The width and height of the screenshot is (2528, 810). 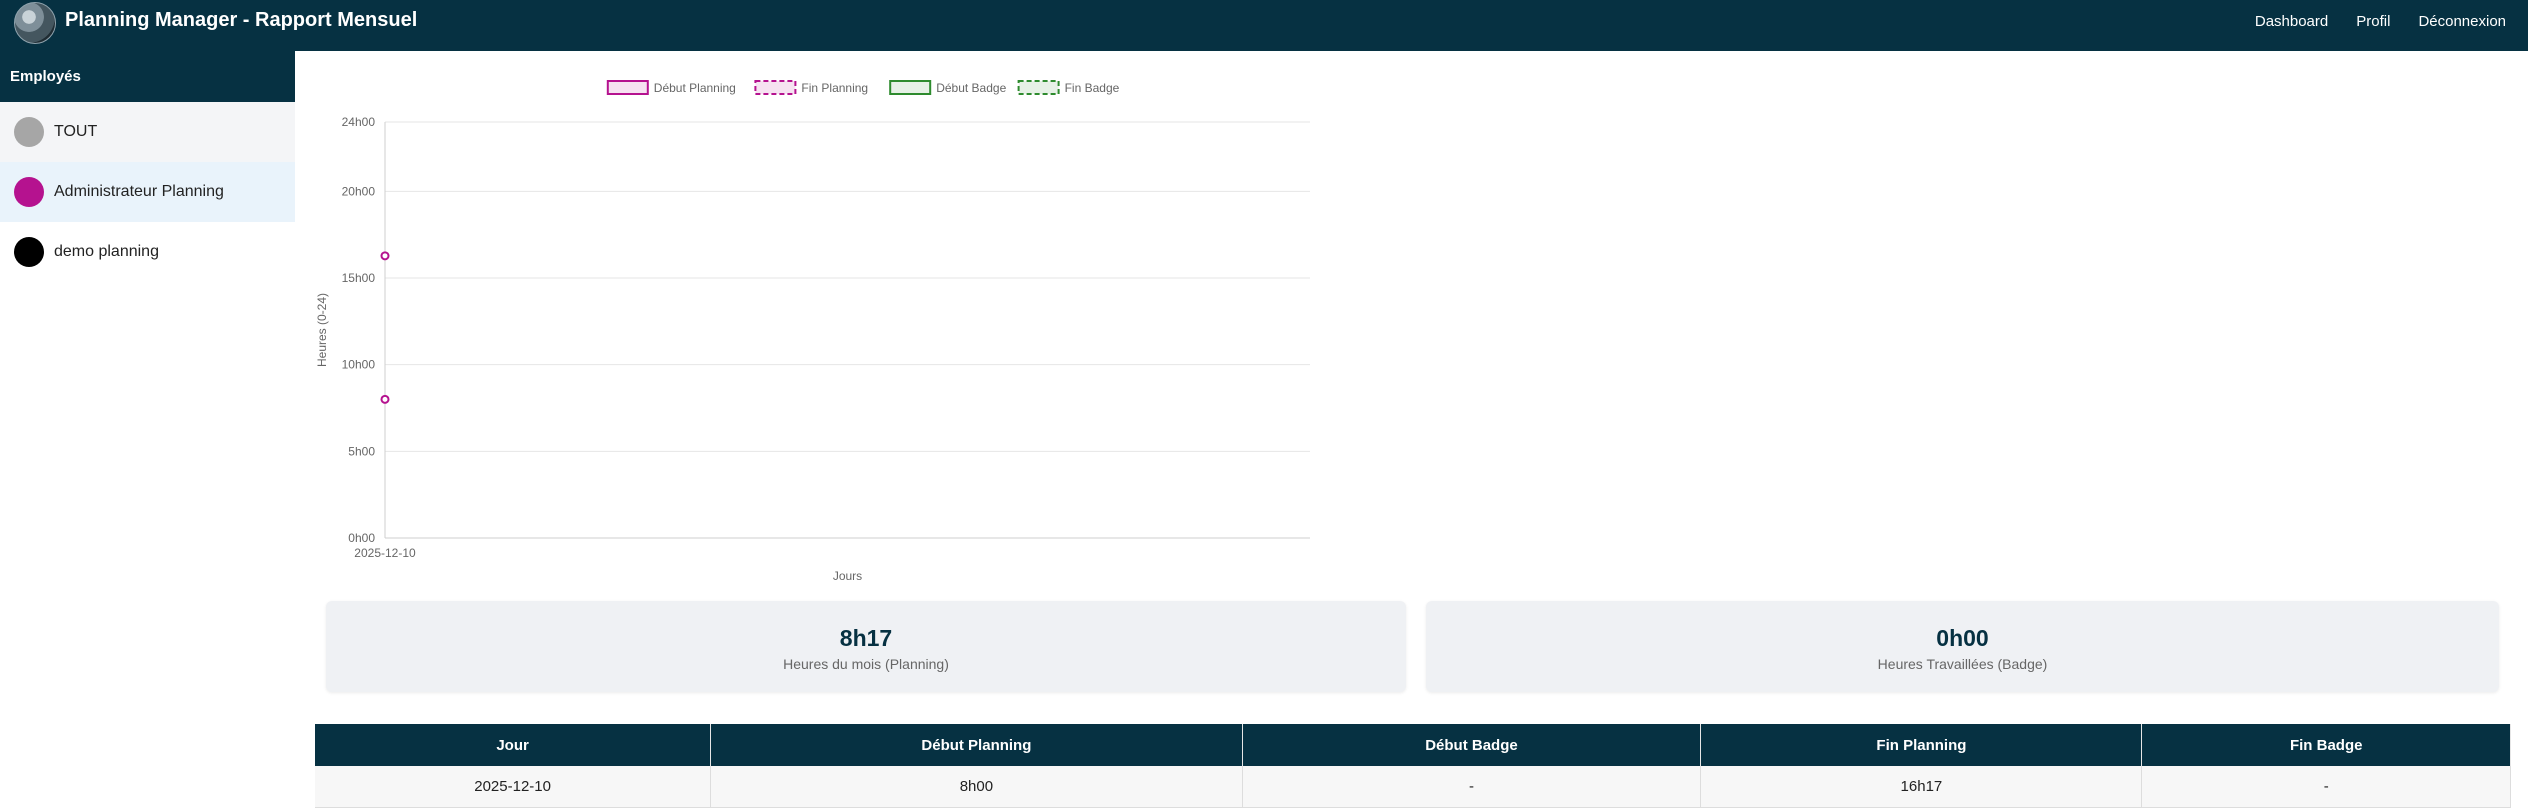 I want to click on y-tick-label: 0h00, so click(x=361, y=538).